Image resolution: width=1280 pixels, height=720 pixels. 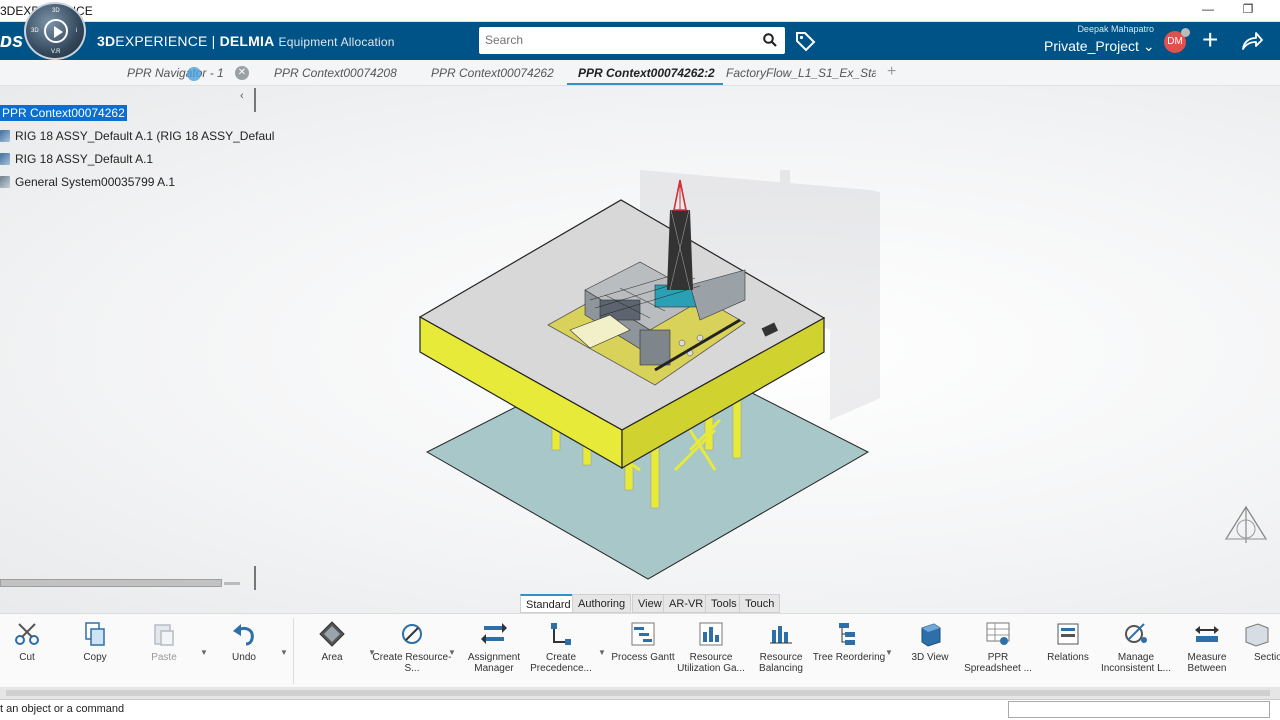 What do you see at coordinates (164, 657) in the screenshot?
I see `paste-label: Paste` at bounding box center [164, 657].